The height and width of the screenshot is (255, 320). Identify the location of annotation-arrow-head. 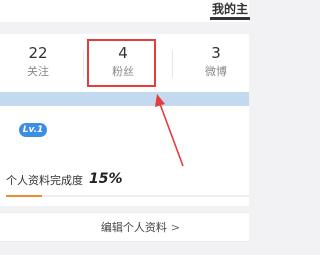
(160, 100).